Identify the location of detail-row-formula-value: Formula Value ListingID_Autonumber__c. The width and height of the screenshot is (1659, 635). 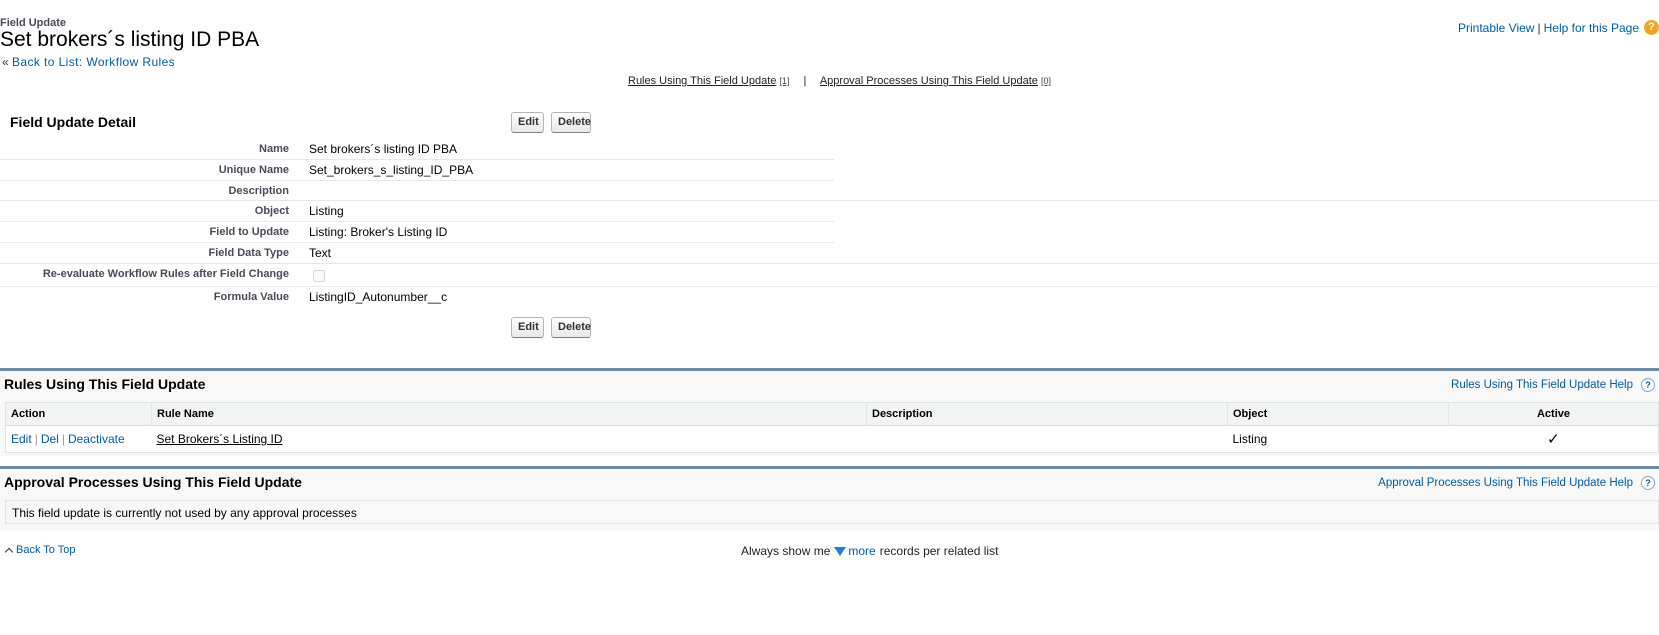
(417, 297).